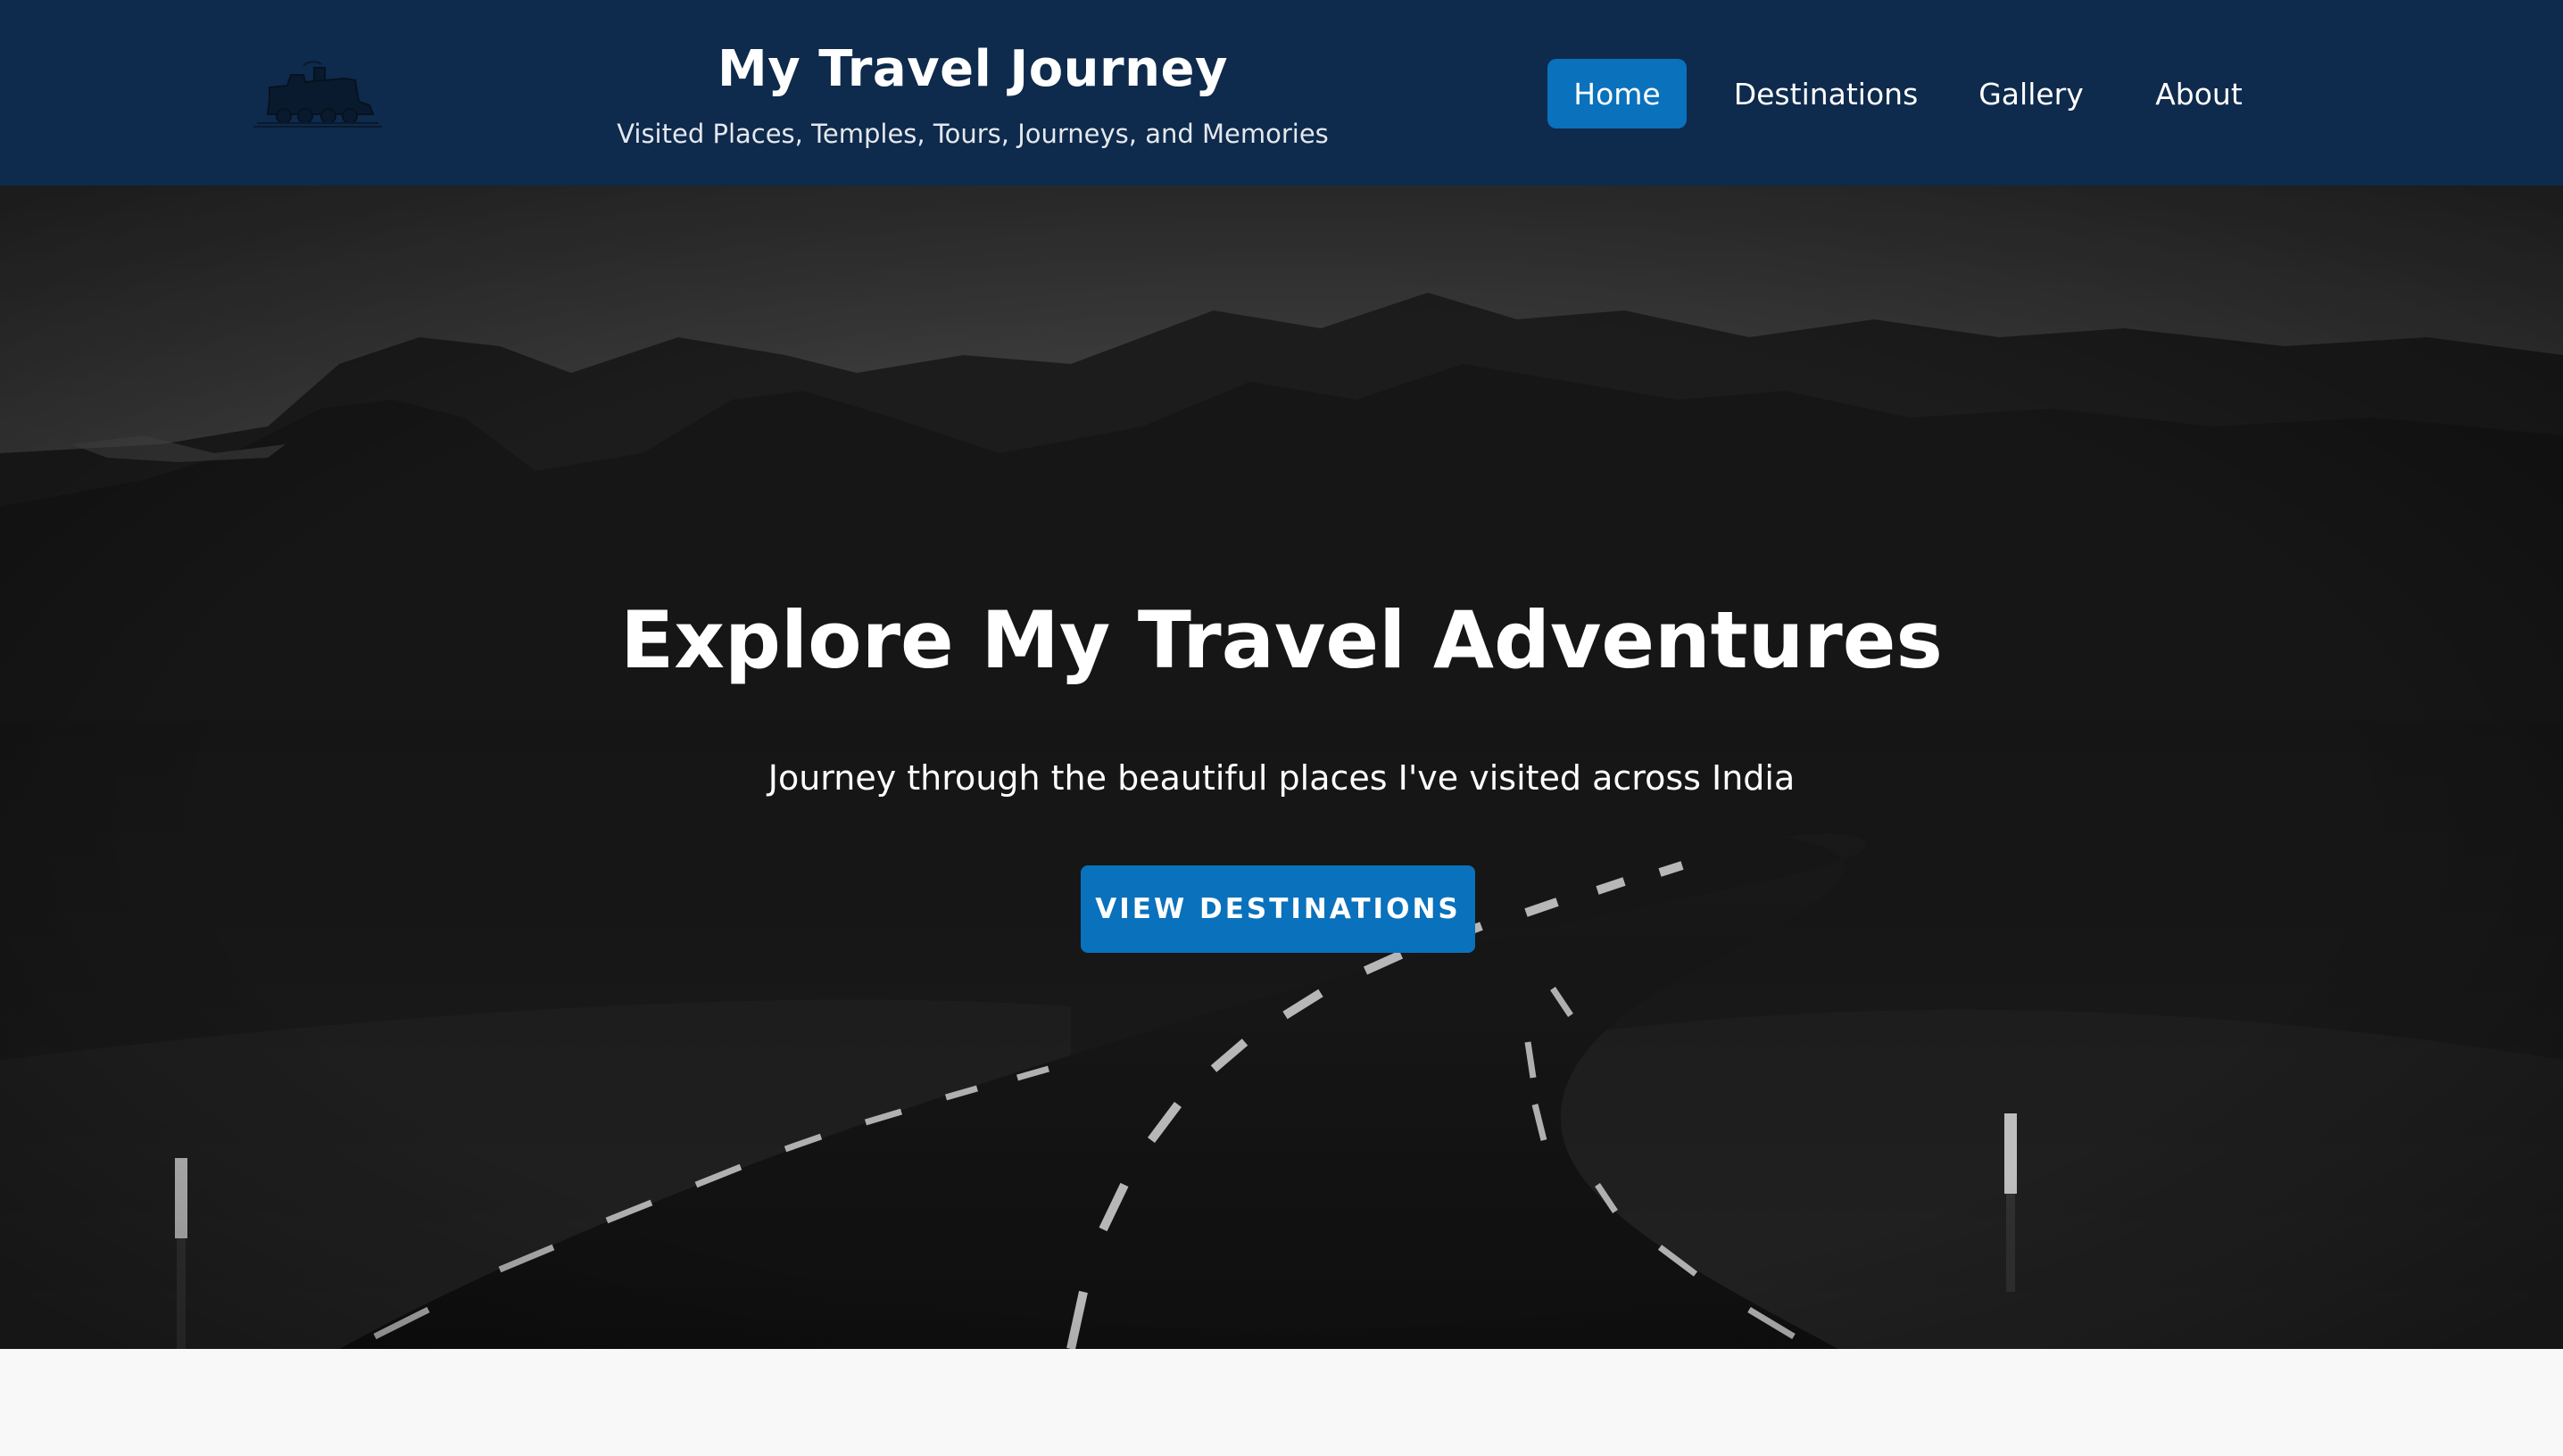  I want to click on content-area, so click(1281, 1402).